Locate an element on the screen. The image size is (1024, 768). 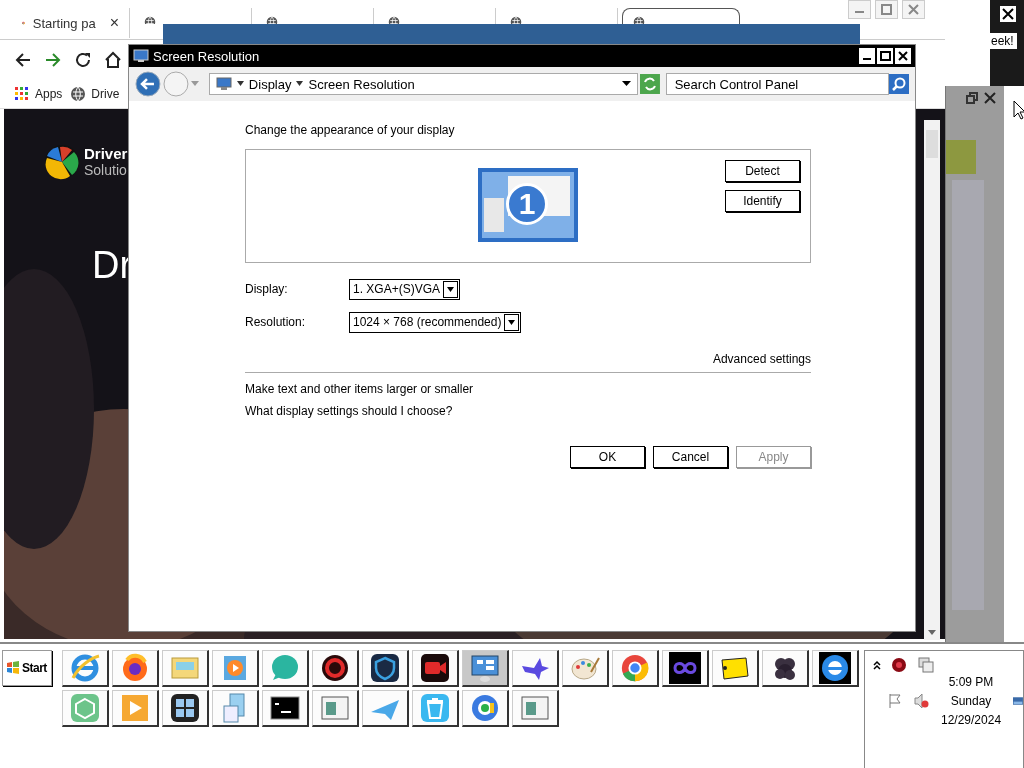
link: What display settings should I choose? is located at coordinates (349, 411).